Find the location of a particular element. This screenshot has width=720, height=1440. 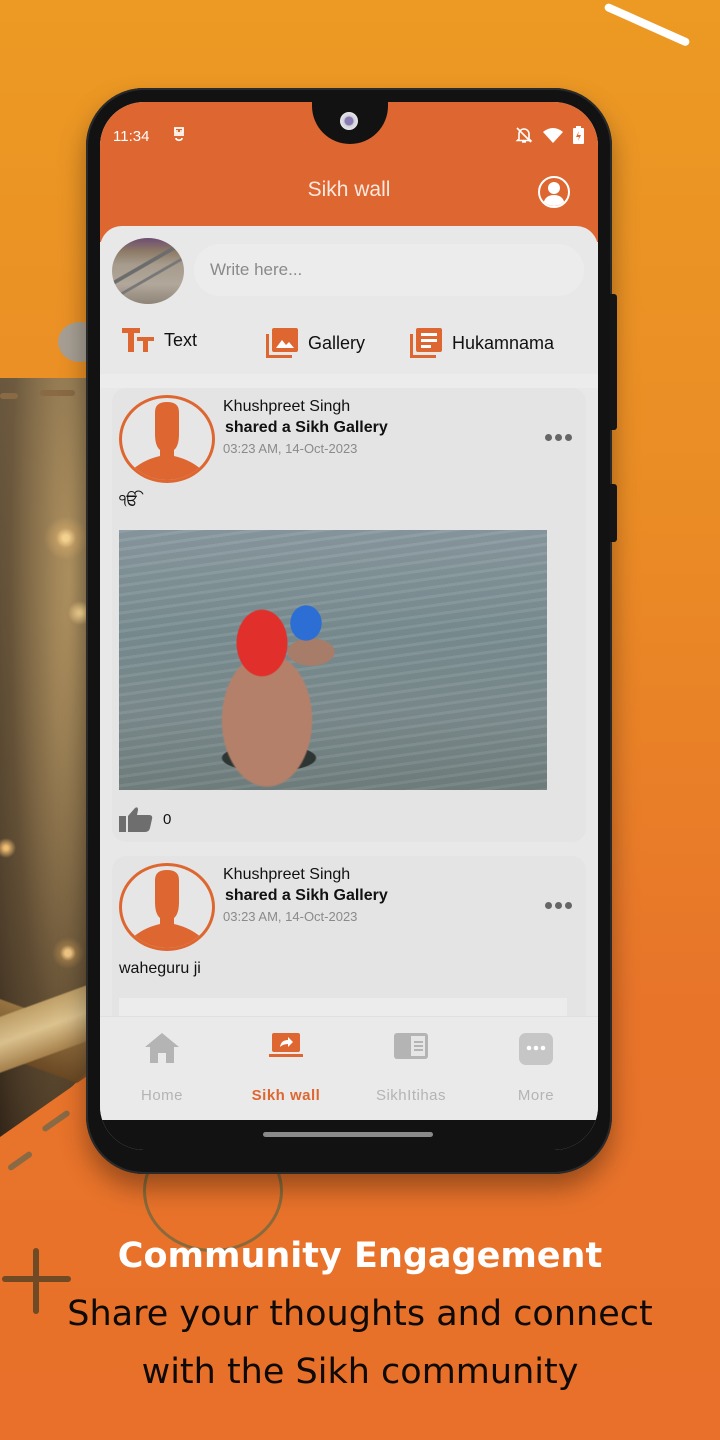

post-text: waheguru ji is located at coordinates (160, 968).